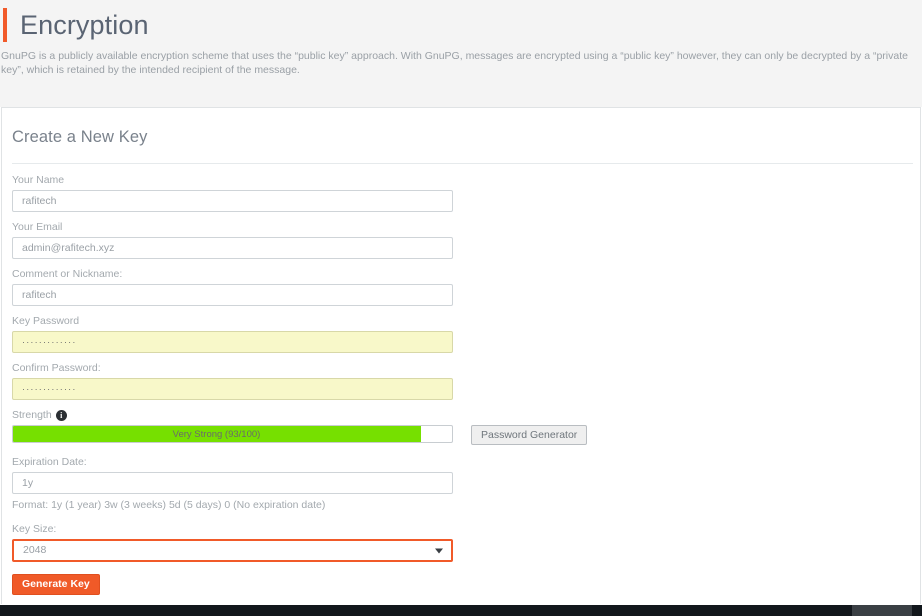  I want to click on panel-divider, so click(462, 163).